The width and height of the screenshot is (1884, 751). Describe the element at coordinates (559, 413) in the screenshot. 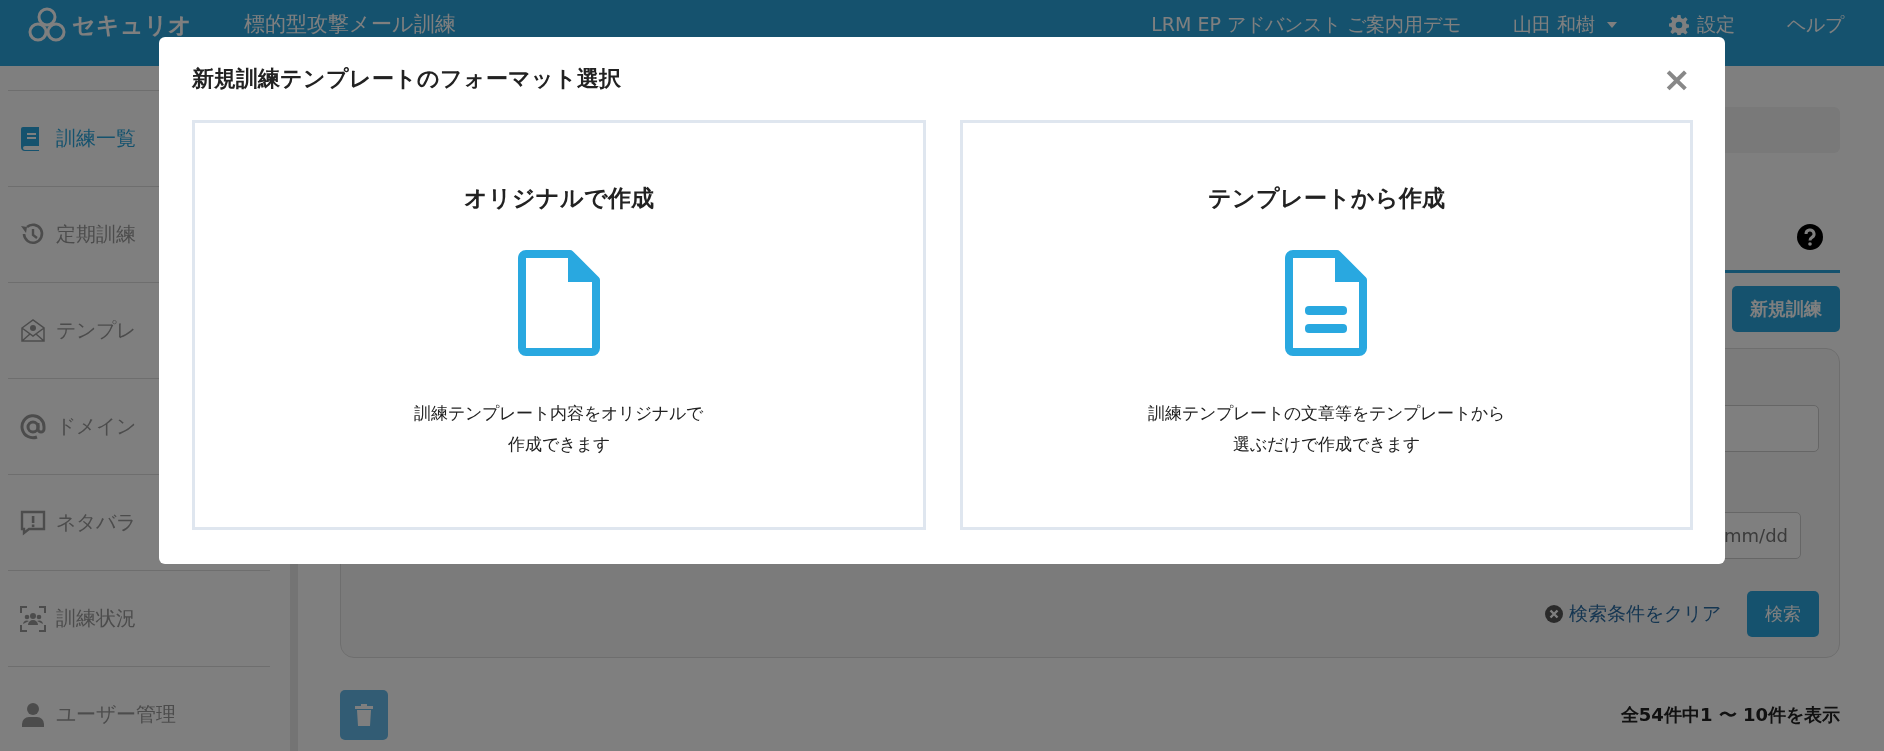

I see `card-description-line: 訓練テンプレート内容をオリジナルで` at that location.